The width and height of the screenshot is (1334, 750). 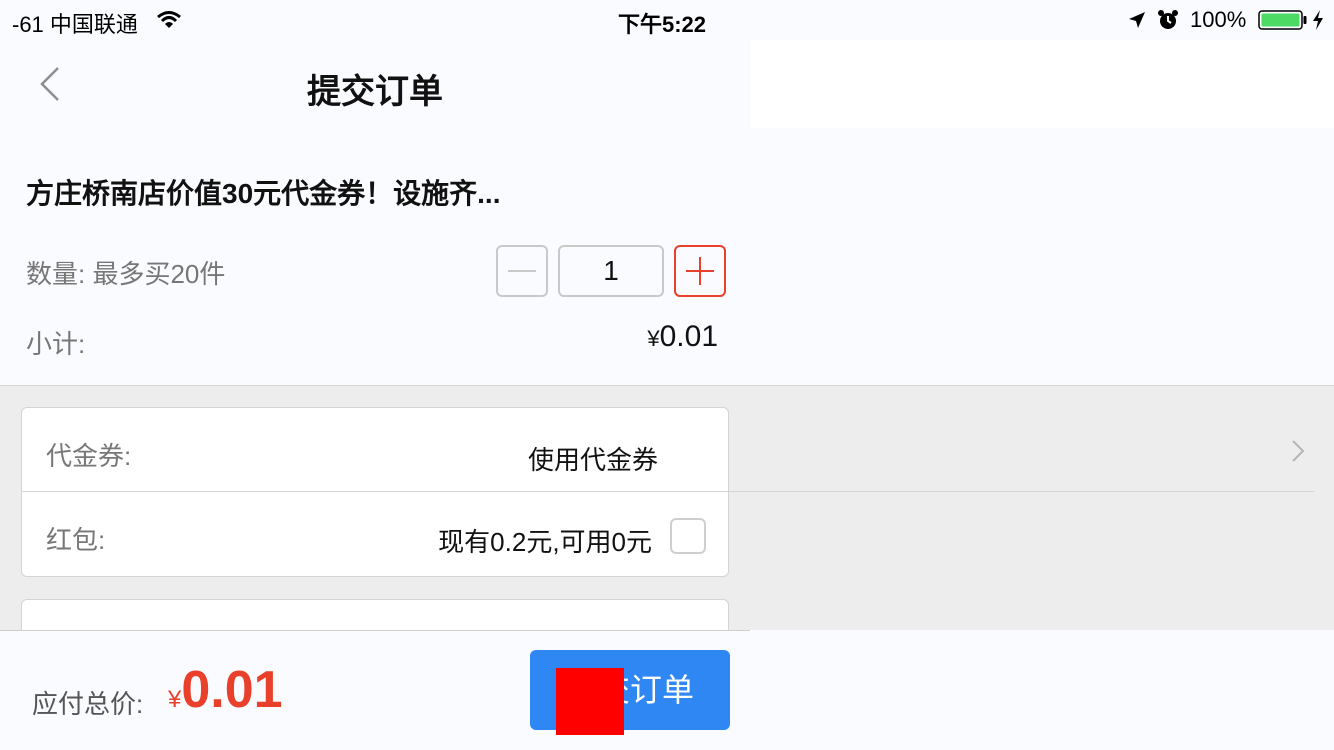 I want to click on clock-time: 下午5:22, so click(x=662, y=24).